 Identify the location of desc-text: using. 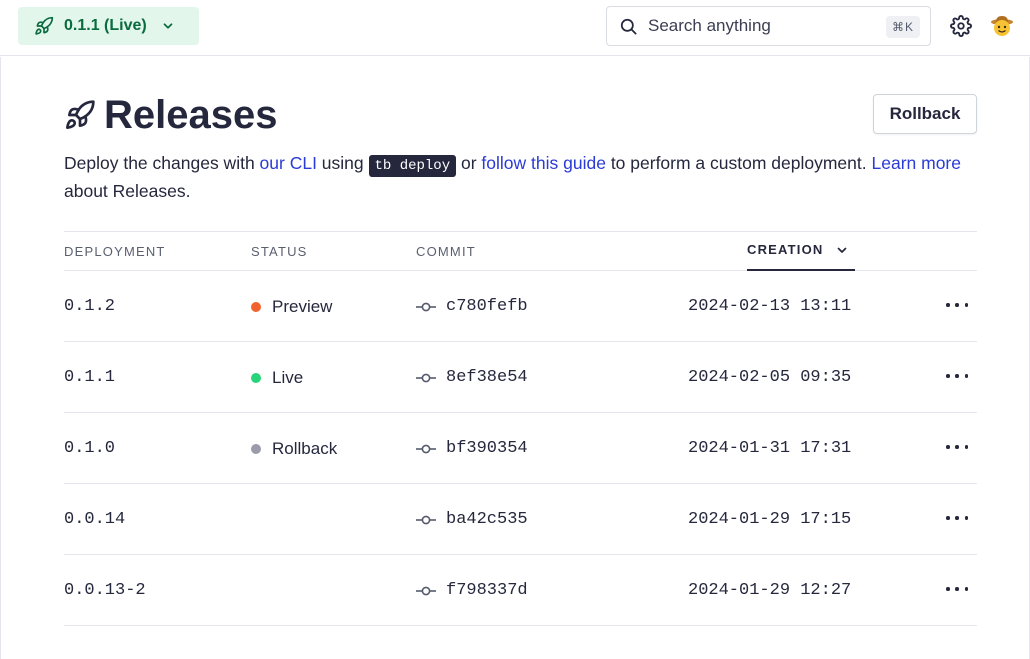
(342, 163).